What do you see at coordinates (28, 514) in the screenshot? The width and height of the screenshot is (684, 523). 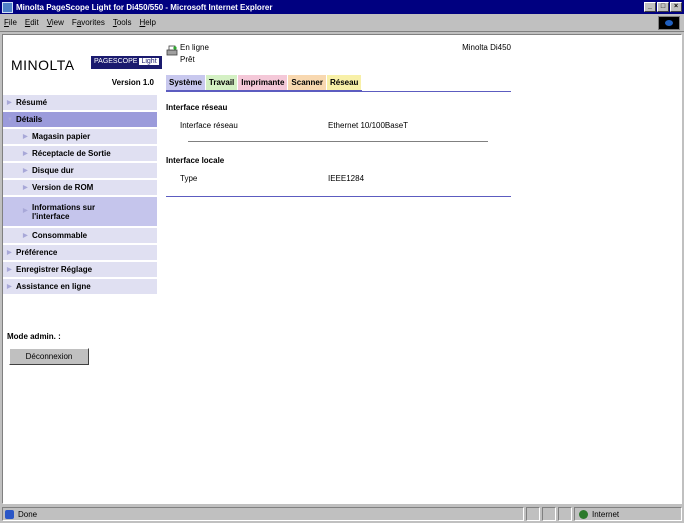 I see `status-text: Done` at bounding box center [28, 514].